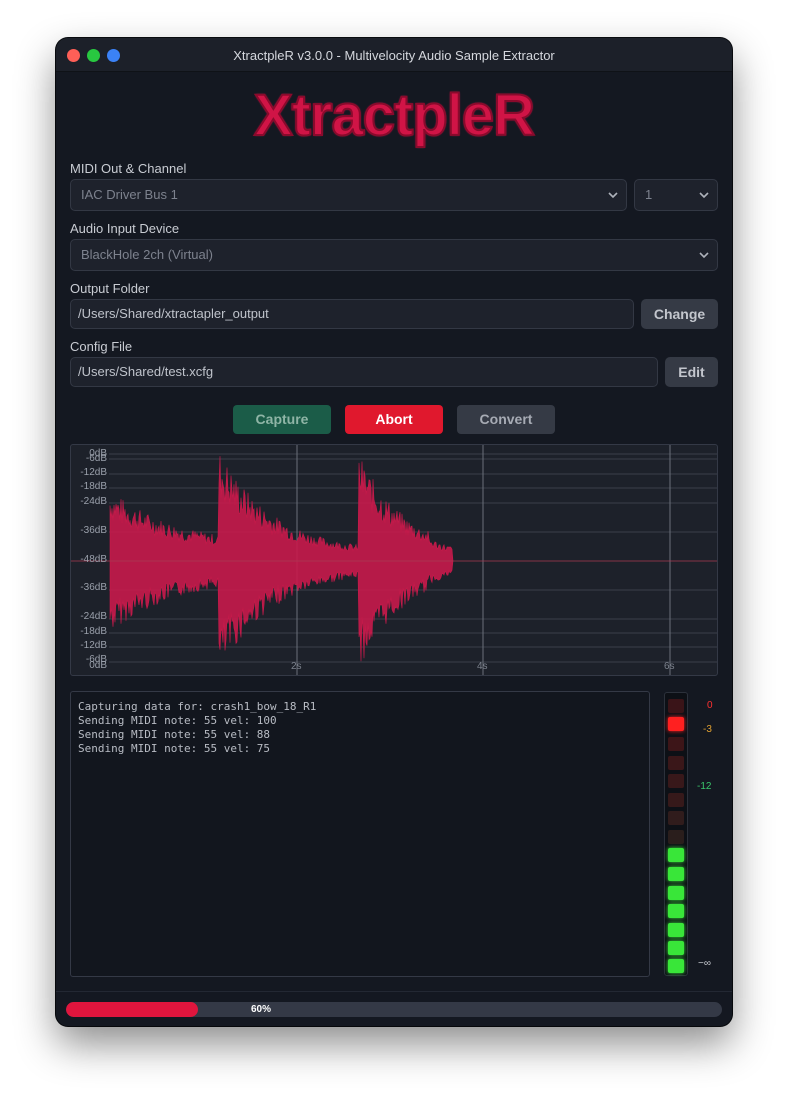 The width and height of the screenshot is (788, 1101). Describe the element at coordinates (348, 195) in the screenshot. I see `midi-device-select: IAC Driver Bus 1` at that location.